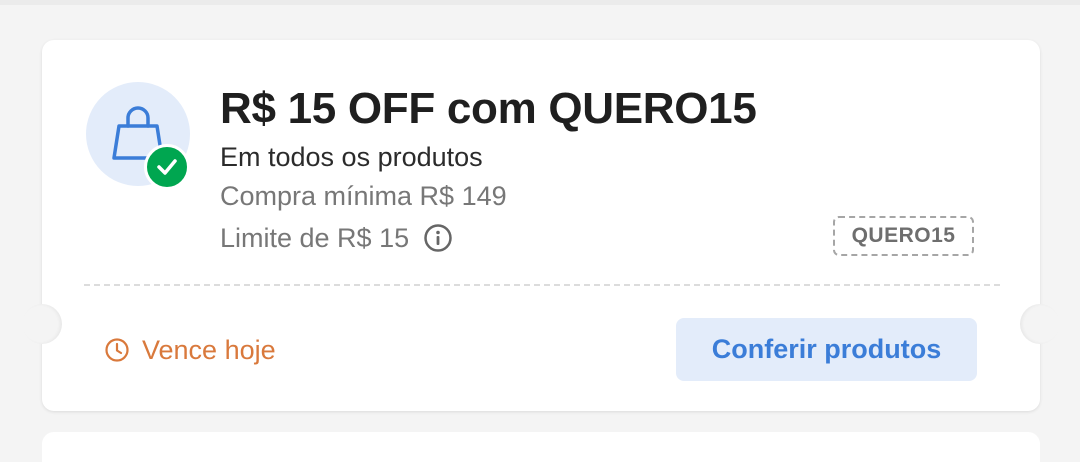 The width and height of the screenshot is (1080, 462). I want to click on expiry-notice: Vence hoje, so click(190, 350).